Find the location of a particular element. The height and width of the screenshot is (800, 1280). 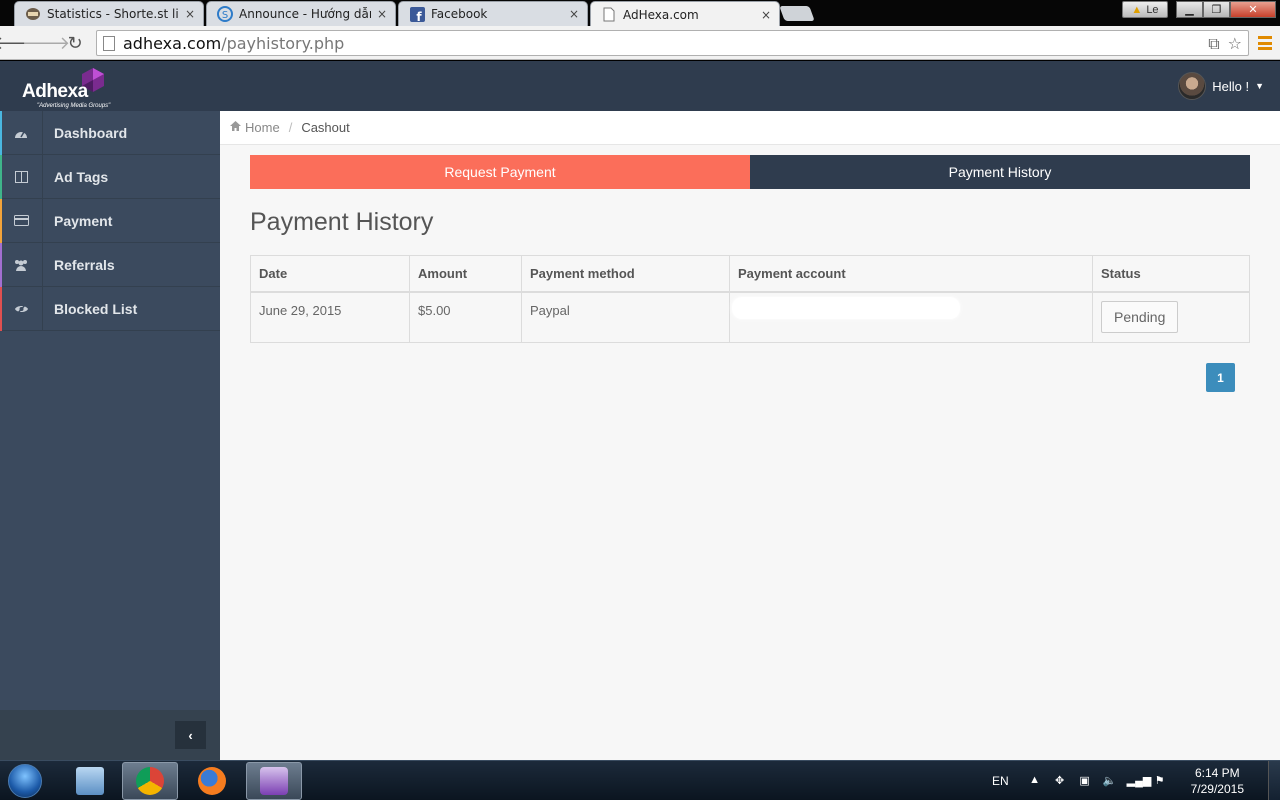

clock: 6:14 PM 7/29/2015 is located at coordinates (1217, 781).